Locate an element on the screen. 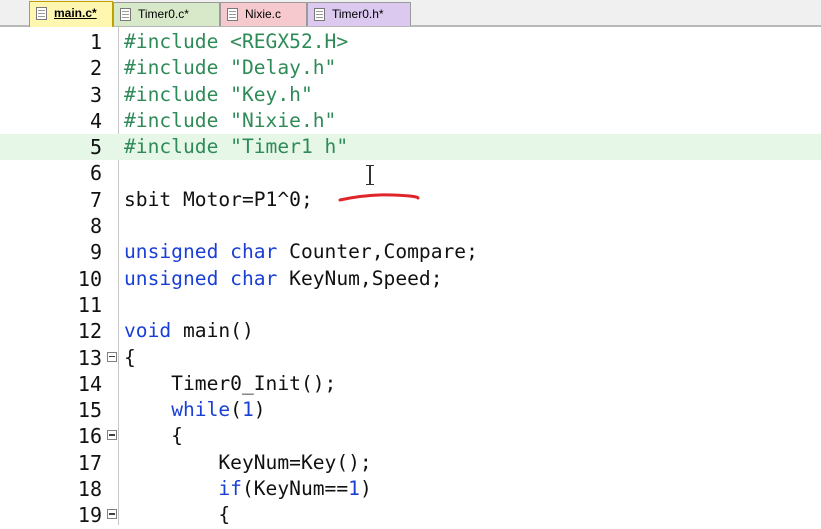 The height and width of the screenshot is (529, 821). code-token: #include "Nixie.h" is located at coordinates (230, 120).